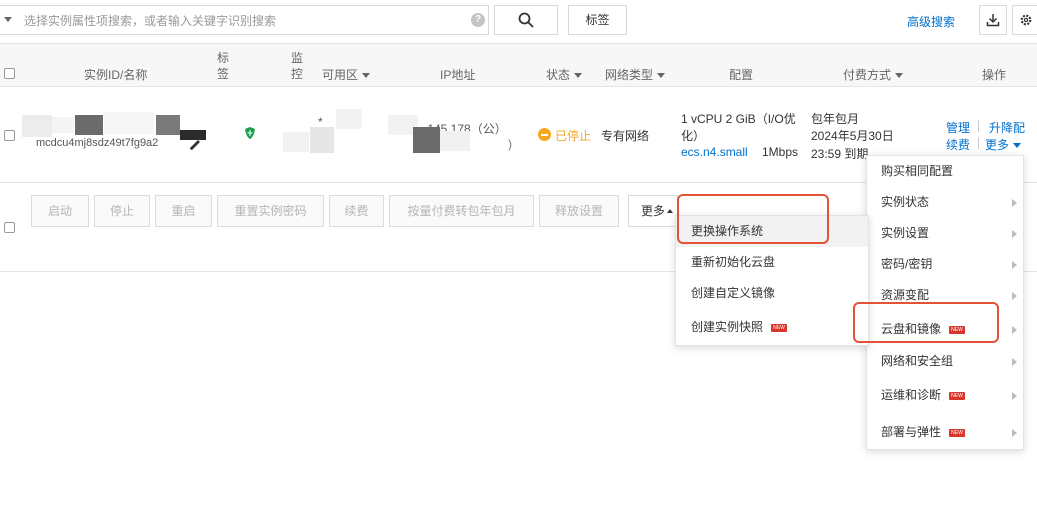 Image resolution: width=1037 pixels, height=521 pixels. What do you see at coordinates (917, 171) in the screenshot?
I see `menu-item-label: 购买相同配置` at bounding box center [917, 171].